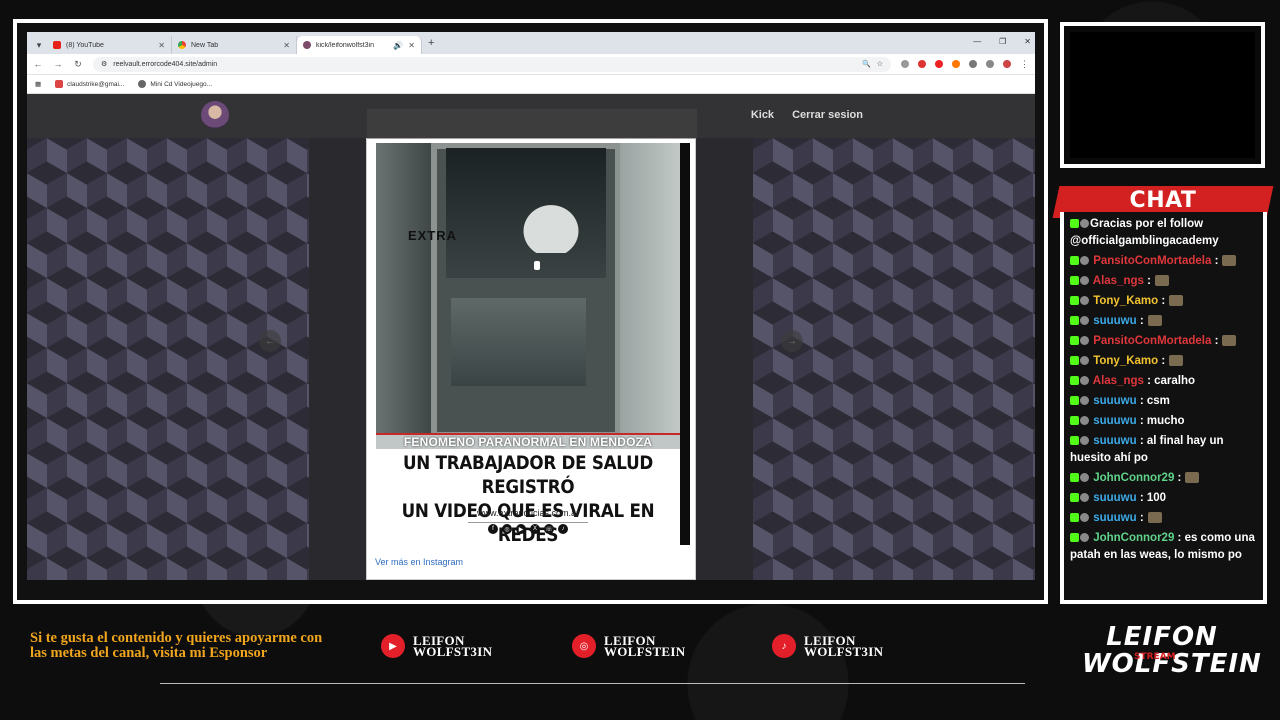 The height and width of the screenshot is (720, 1280). Describe the element at coordinates (533, 290) in the screenshot. I see `video-frame: EXTRA` at that location.